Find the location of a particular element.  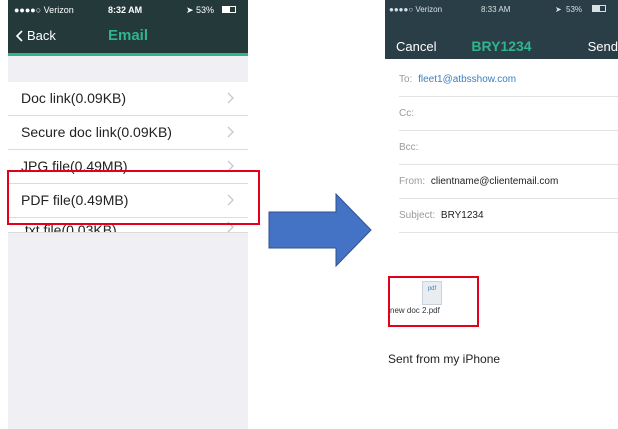

to-value: fleet1@atbsshow.com is located at coordinates (467, 79).